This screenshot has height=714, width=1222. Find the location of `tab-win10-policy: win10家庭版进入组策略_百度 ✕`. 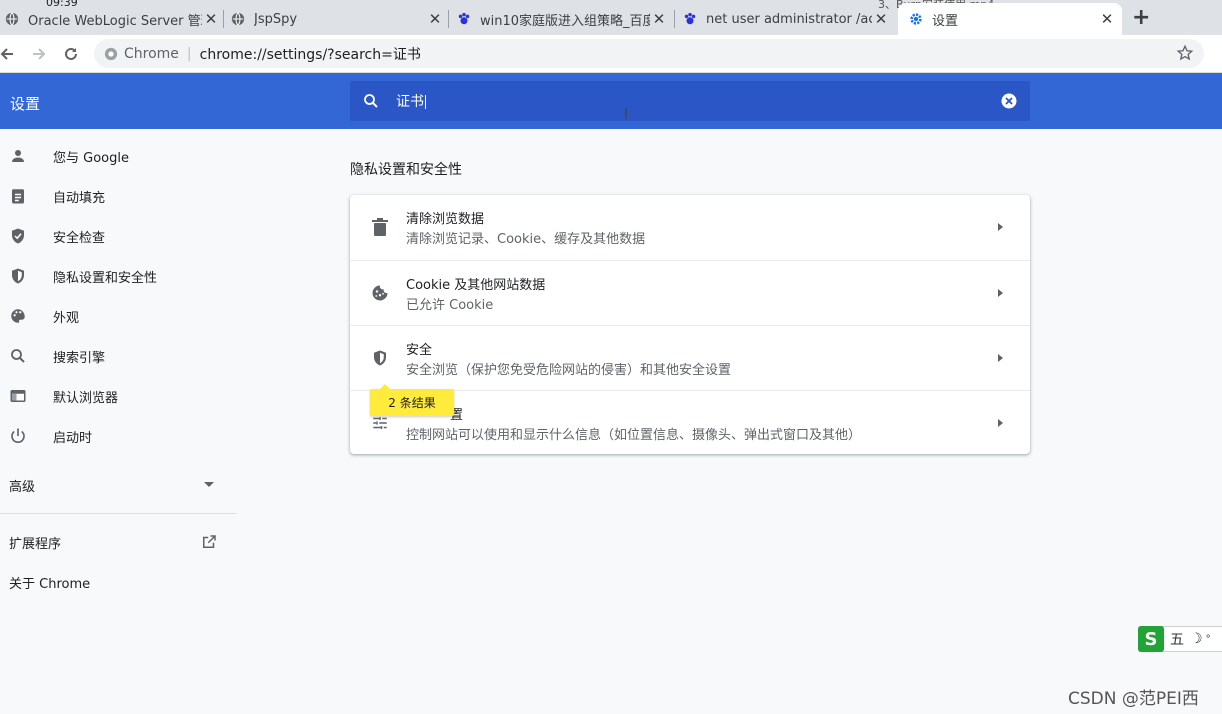

tab-win10-policy: win10家庭版进入组策略_百度 ✕ is located at coordinates (562, 19).